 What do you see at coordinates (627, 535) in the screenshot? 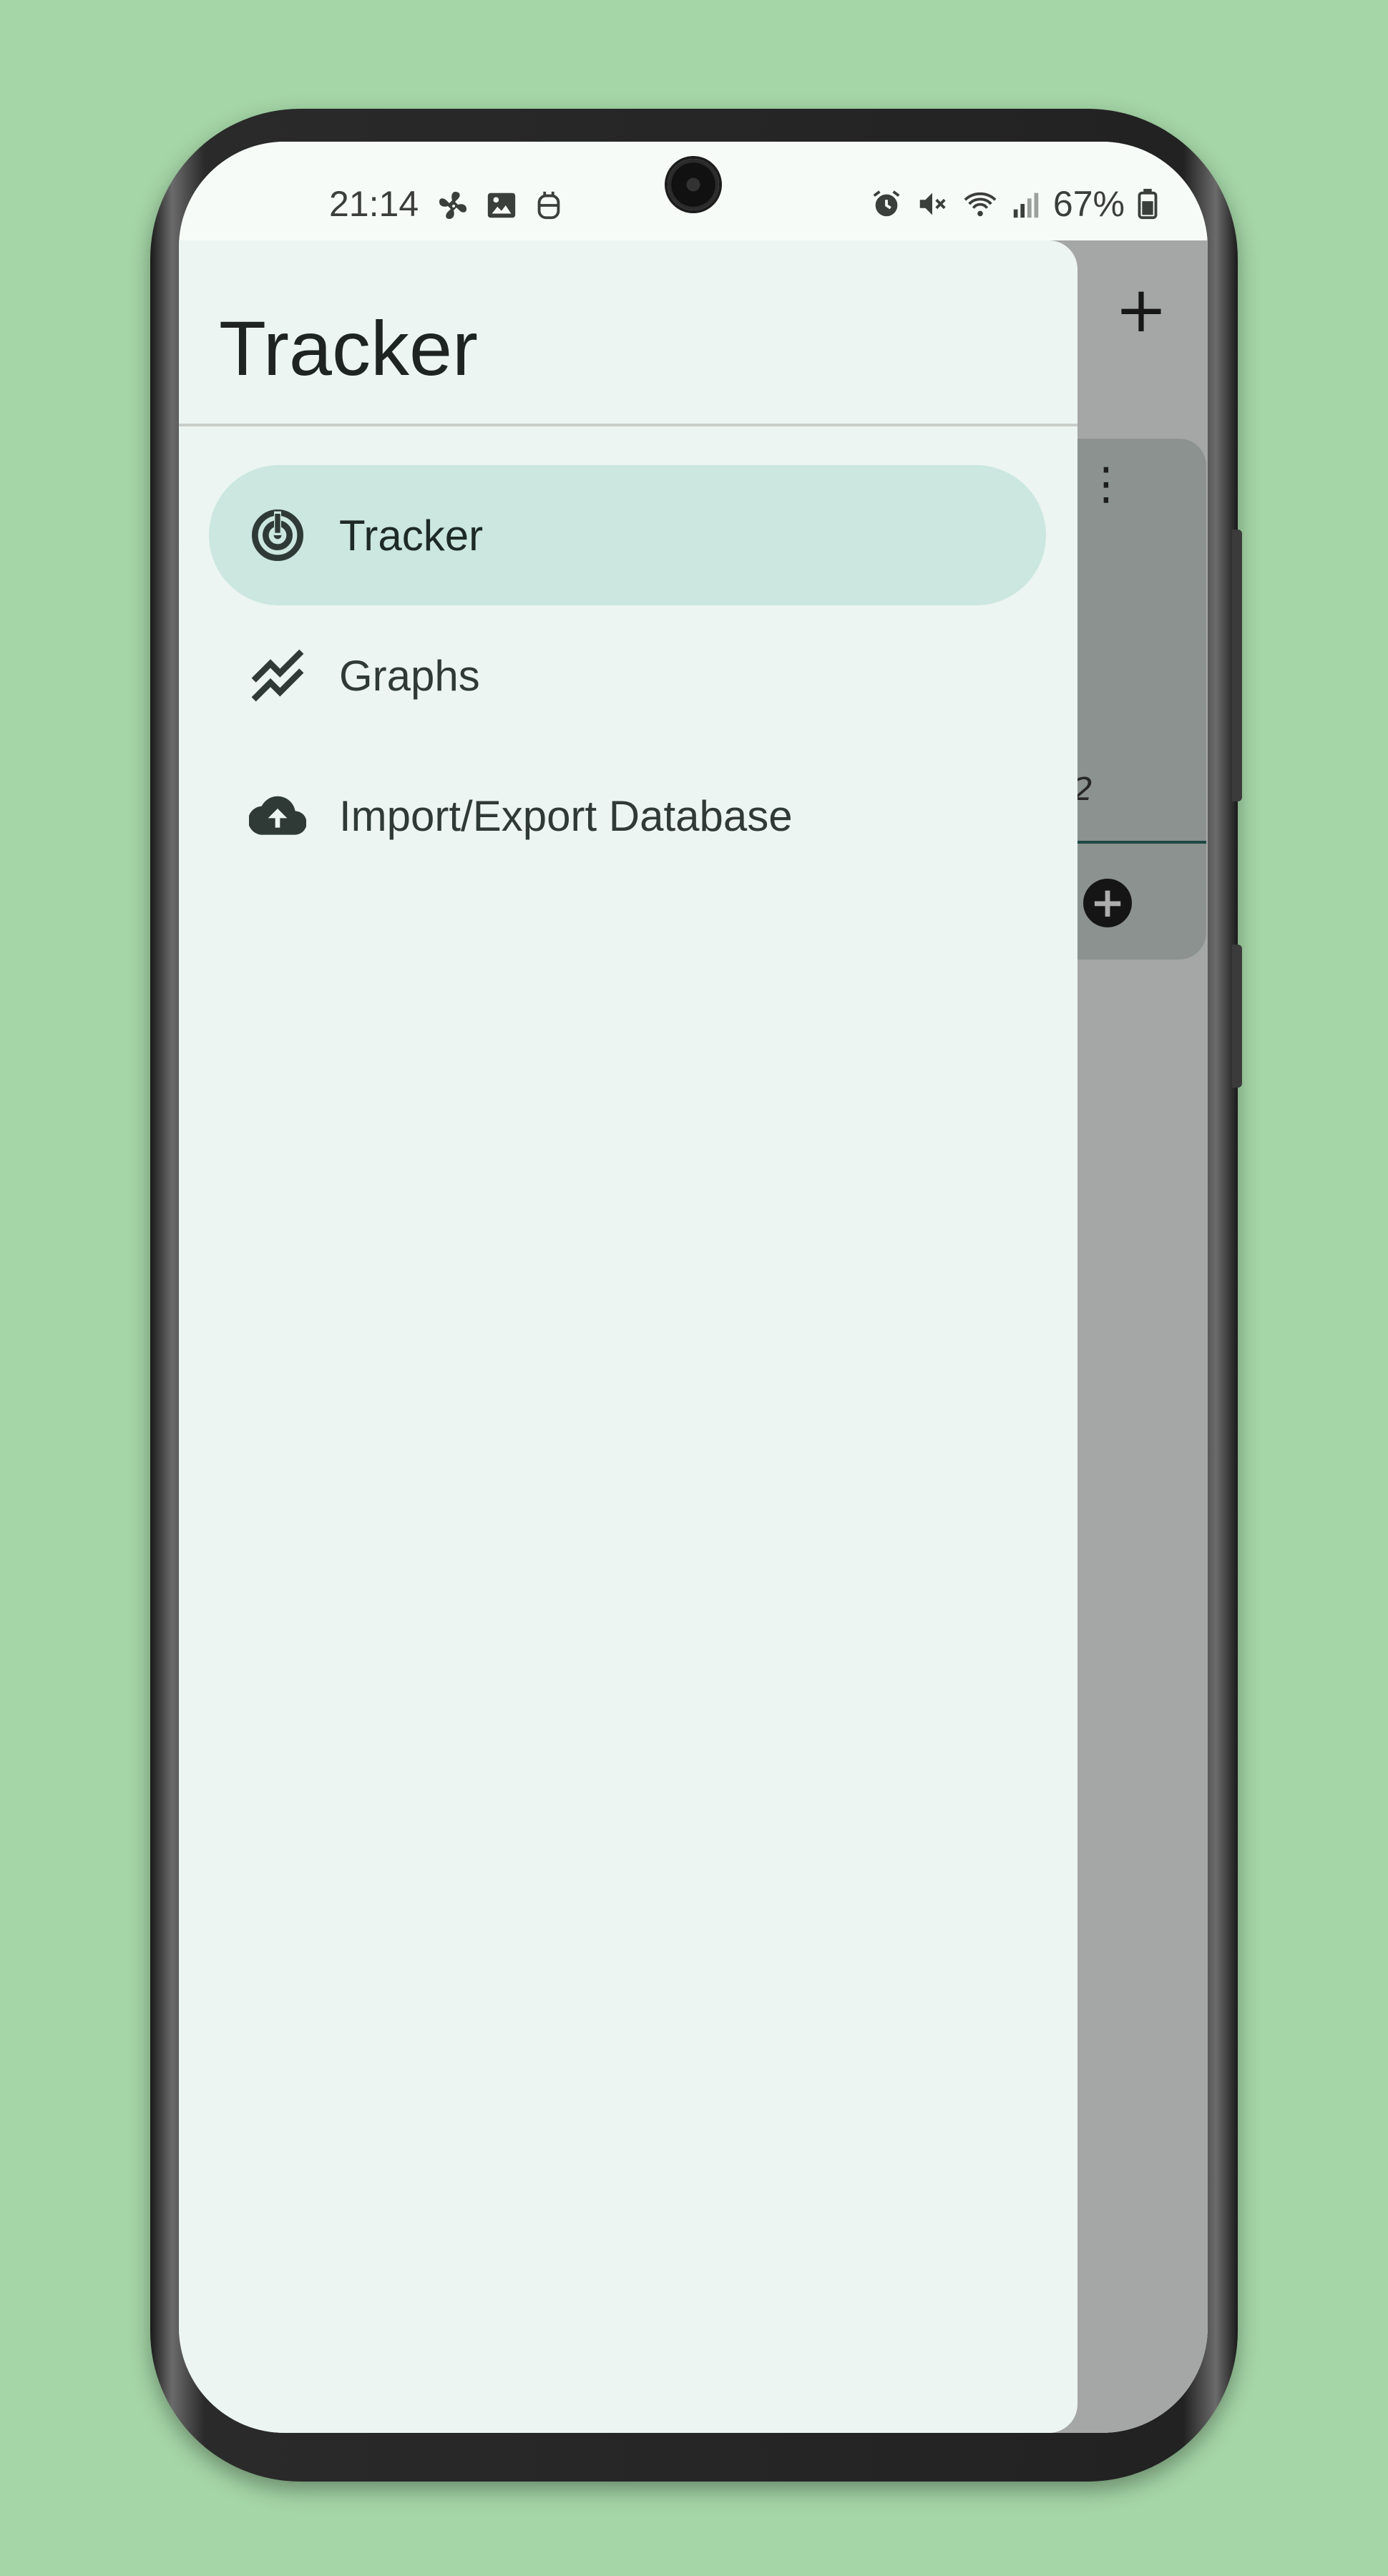
I see `nav-item-tracker: Tracker` at bounding box center [627, 535].